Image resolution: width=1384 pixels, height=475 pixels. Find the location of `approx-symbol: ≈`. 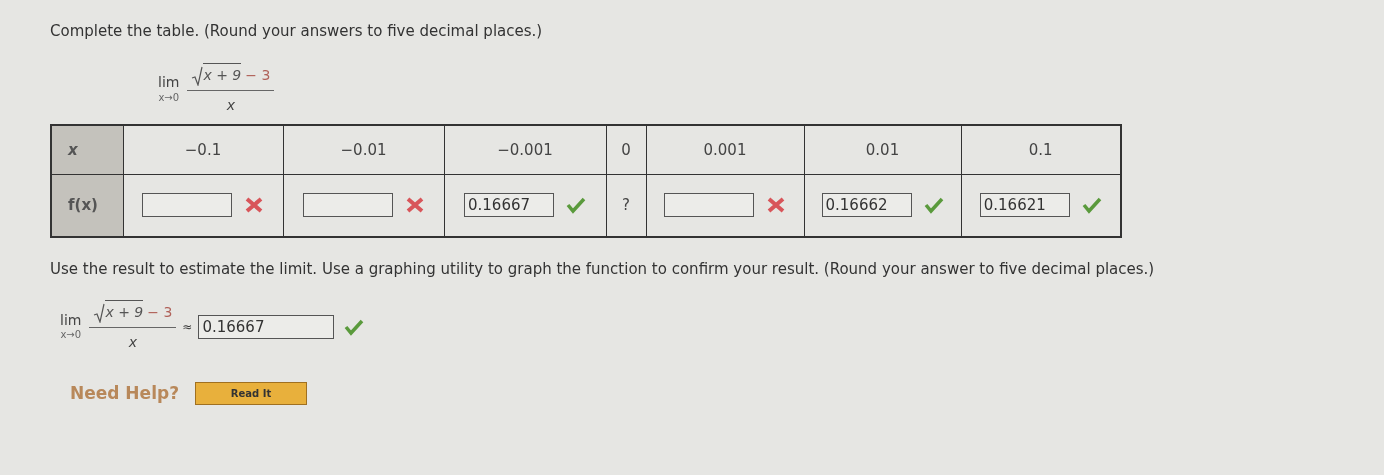

approx-symbol: ≈ is located at coordinates (187, 327).